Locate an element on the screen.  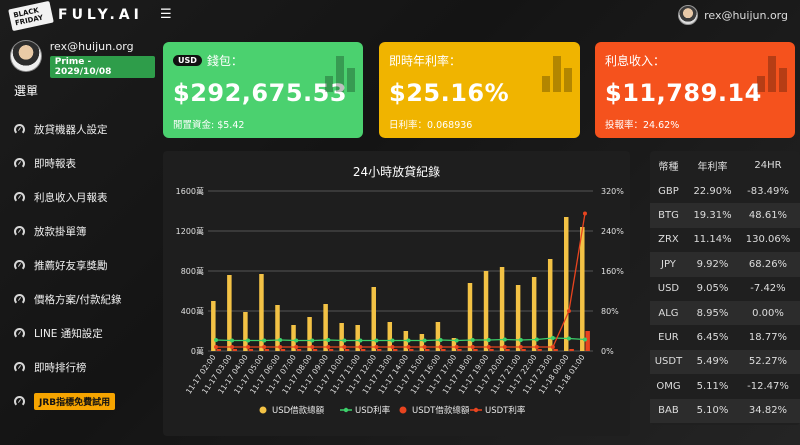
series-line-usd-rate is located at coordinates (401, 339).